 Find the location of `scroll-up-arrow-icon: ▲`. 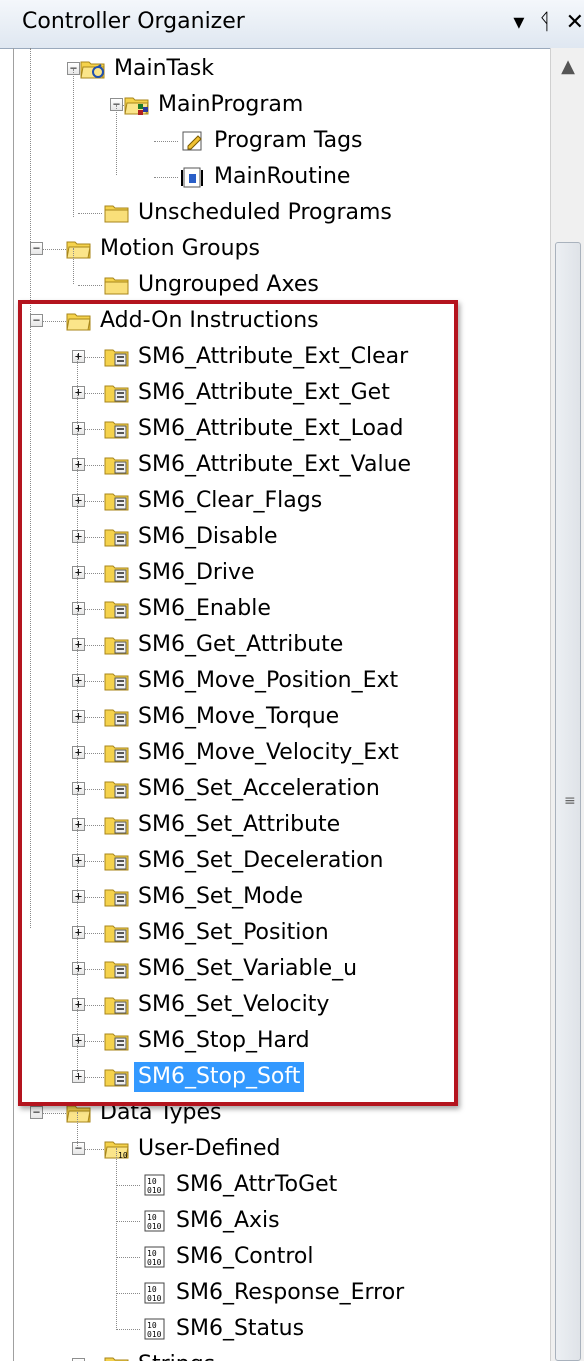

scroll-up-arrow-icon: ▲ is located at coordinates (567, 67).